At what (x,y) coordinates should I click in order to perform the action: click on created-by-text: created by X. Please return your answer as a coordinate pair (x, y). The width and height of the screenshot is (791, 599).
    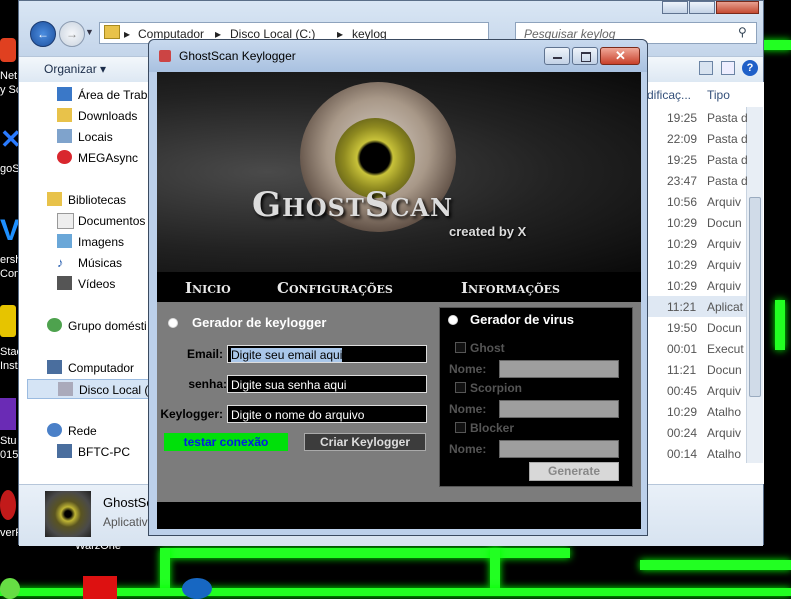
    Looking at the image, I should click on (488, 231).